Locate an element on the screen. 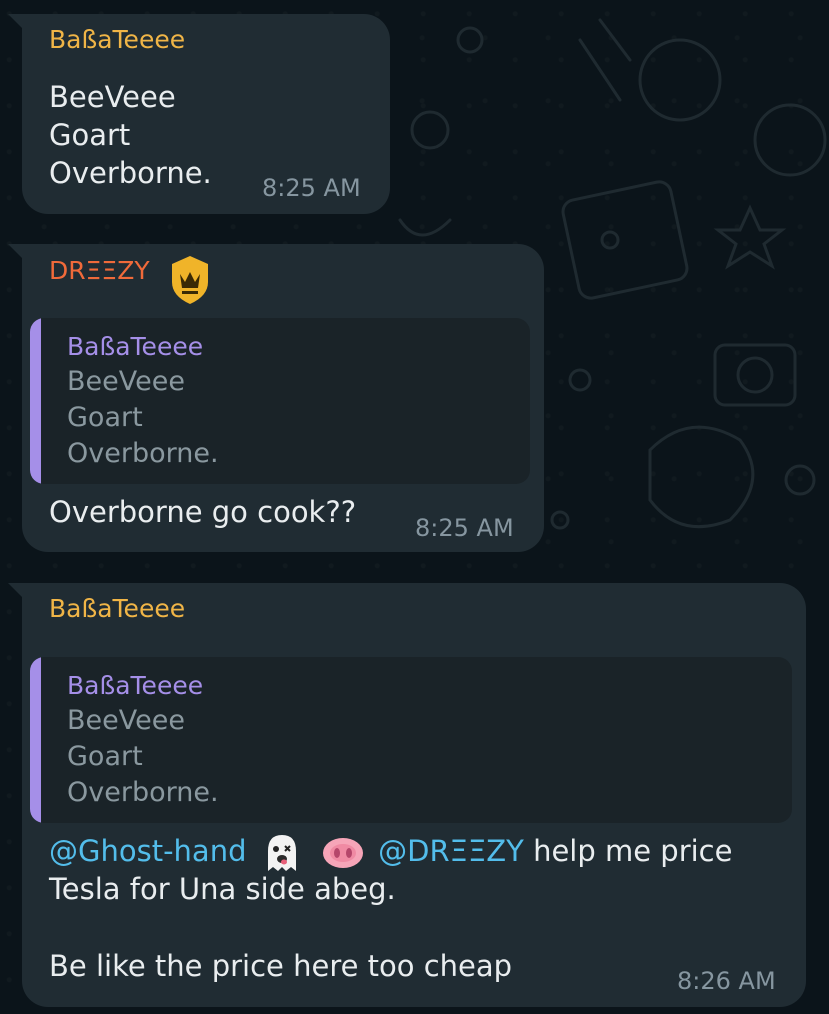 The width and height of the screenshot is (829, 1014). pig-nose-emoji is located at coordinates (342, 853).